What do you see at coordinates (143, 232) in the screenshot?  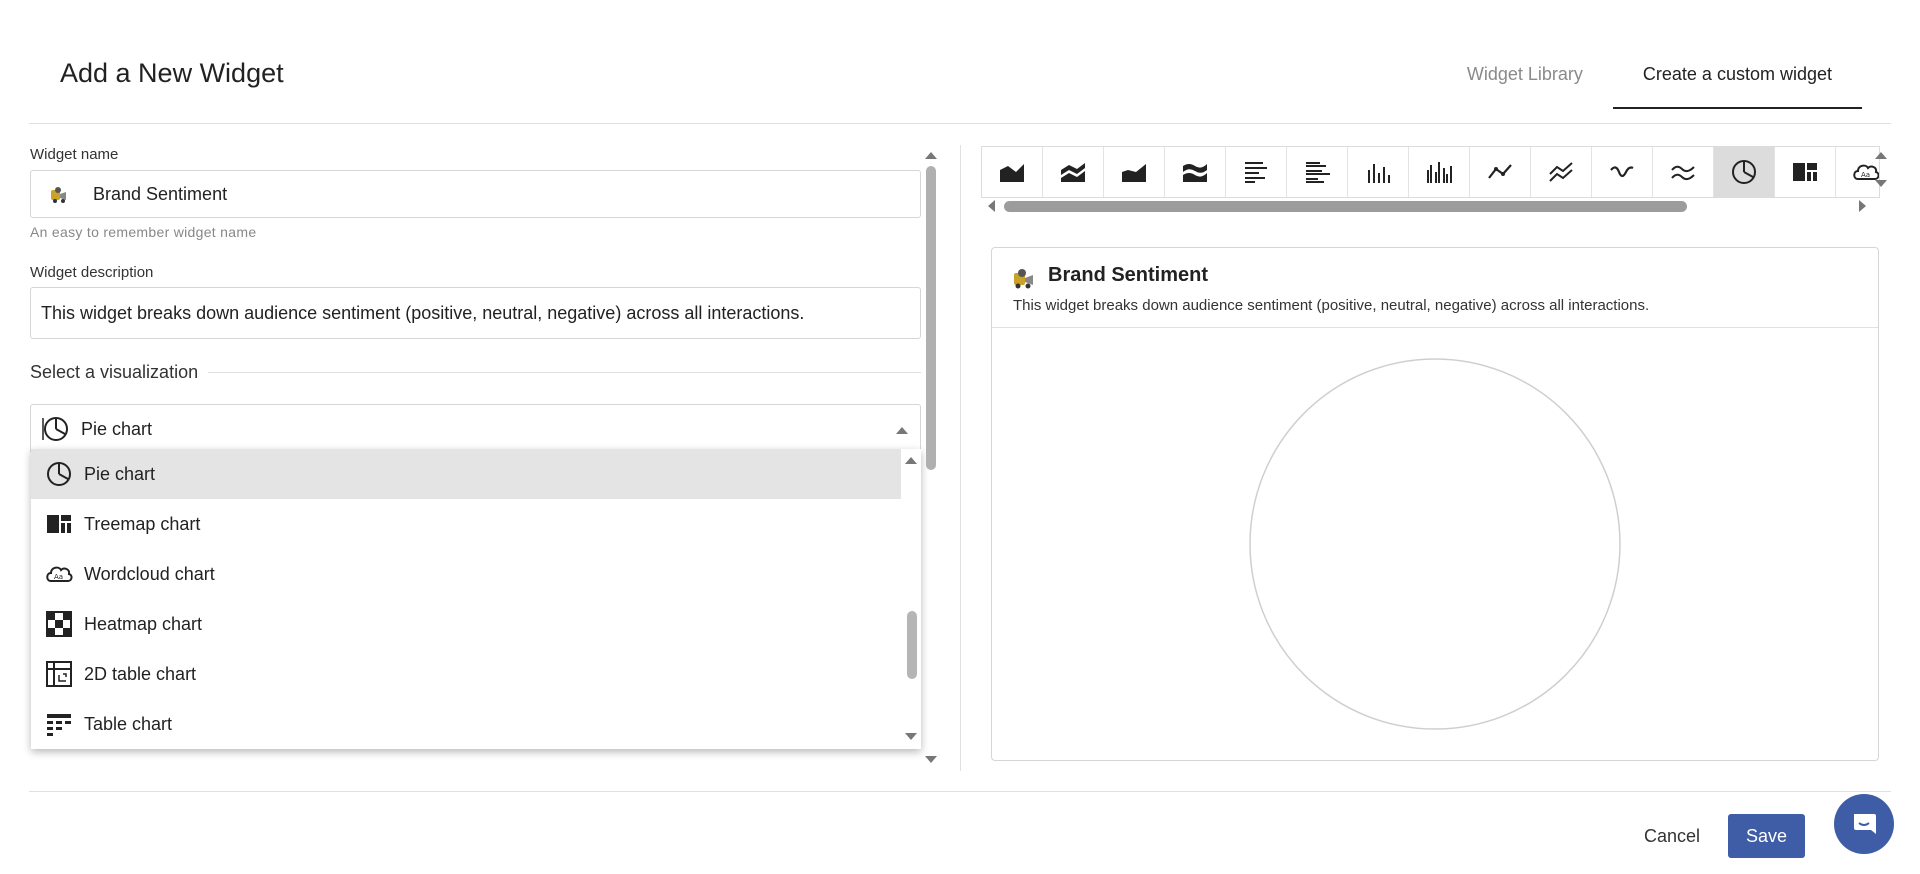 I see `widget-name-hint: An easy to remember widget name` at bounding box center [143, 232].